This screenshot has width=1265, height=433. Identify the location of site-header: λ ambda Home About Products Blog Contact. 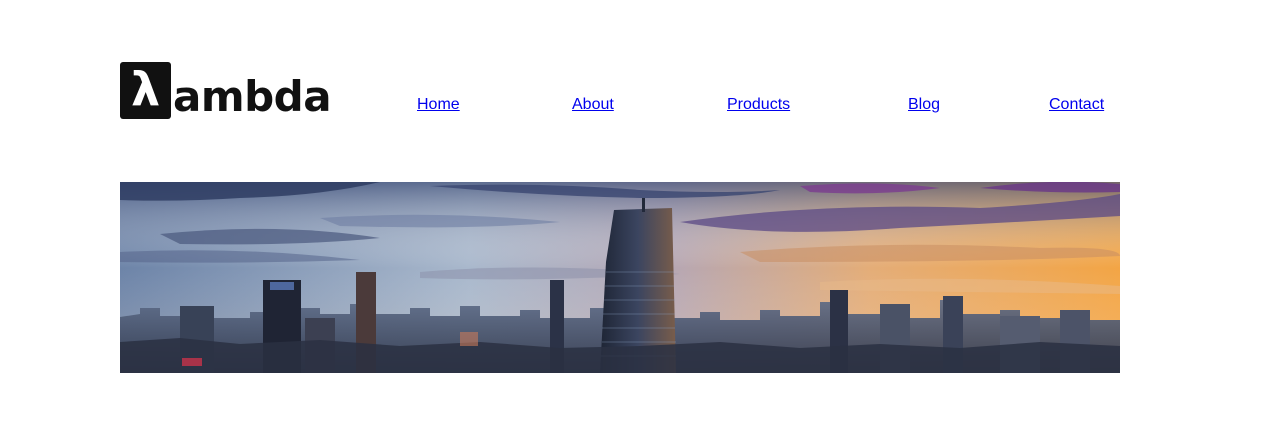
(620, 91).